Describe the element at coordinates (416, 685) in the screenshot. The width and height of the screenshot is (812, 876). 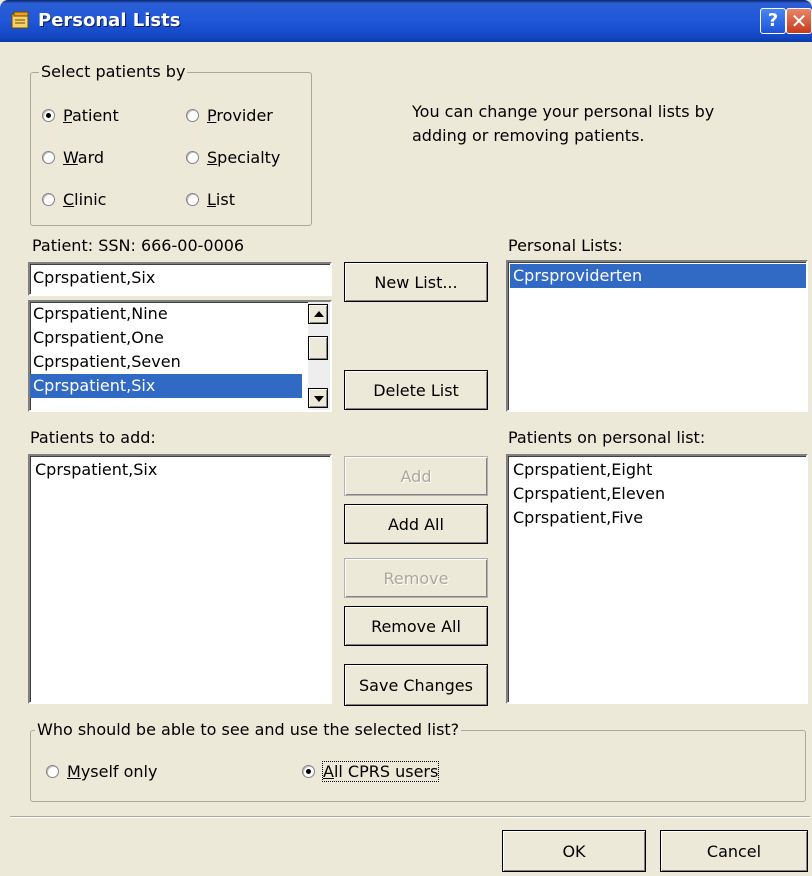
I see `save-changes-button: Save Changes` at that location.